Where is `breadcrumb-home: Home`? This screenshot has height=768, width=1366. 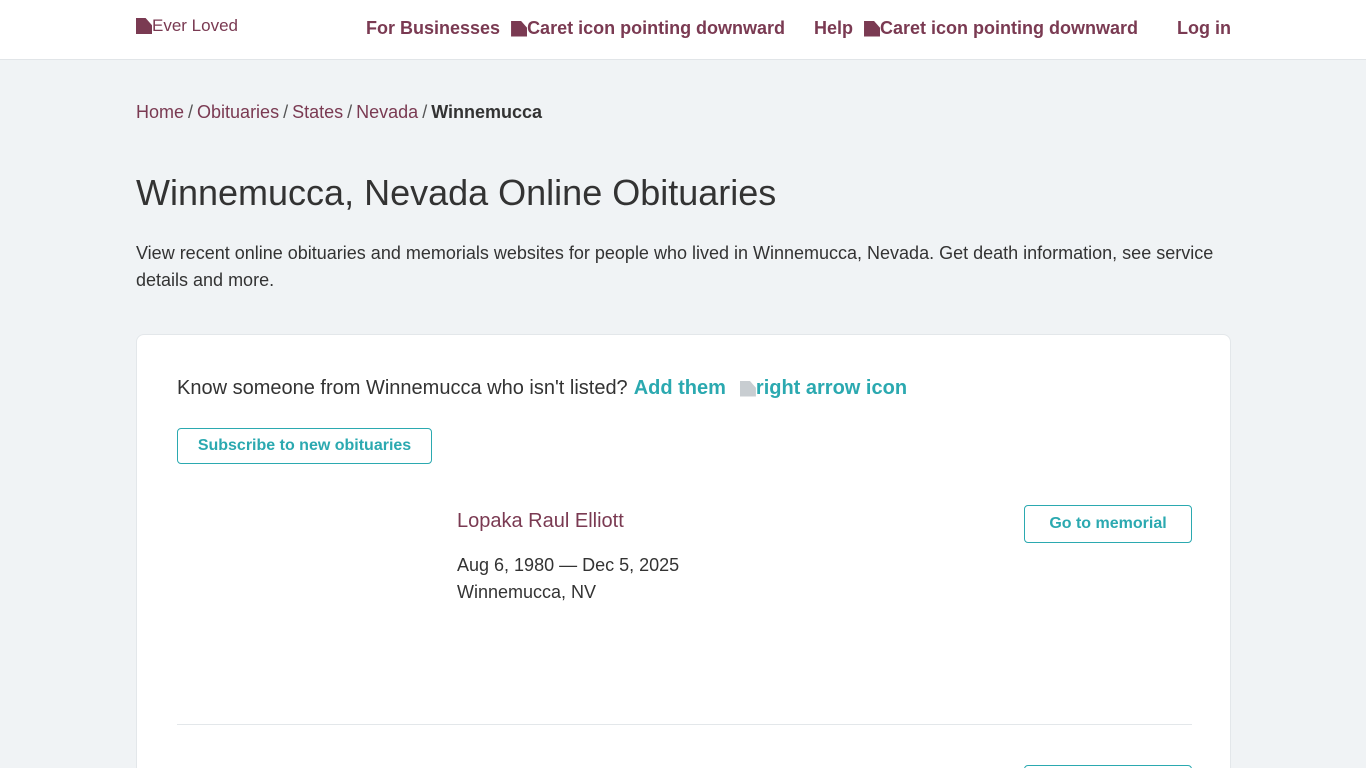
breadcrumb-home: Home is located at coordinates (160, 112).